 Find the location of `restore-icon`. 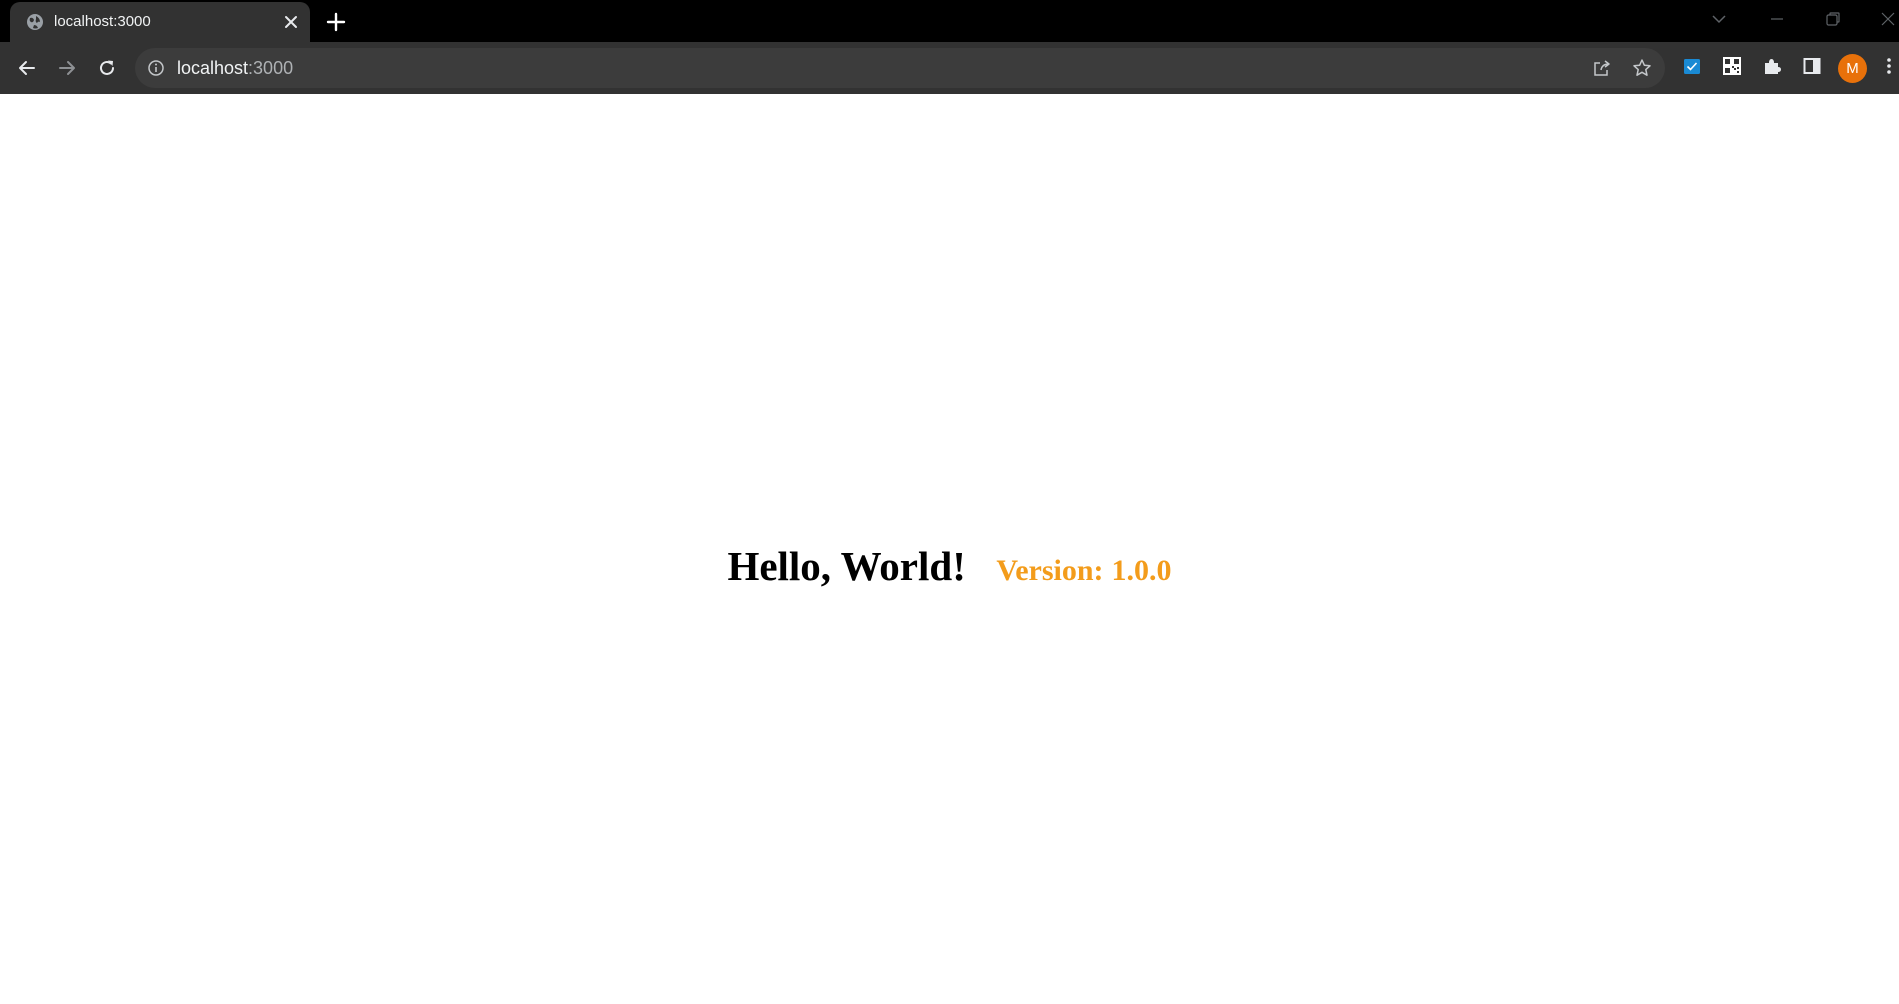

restore-icon is located at coordinates (1833, 19).